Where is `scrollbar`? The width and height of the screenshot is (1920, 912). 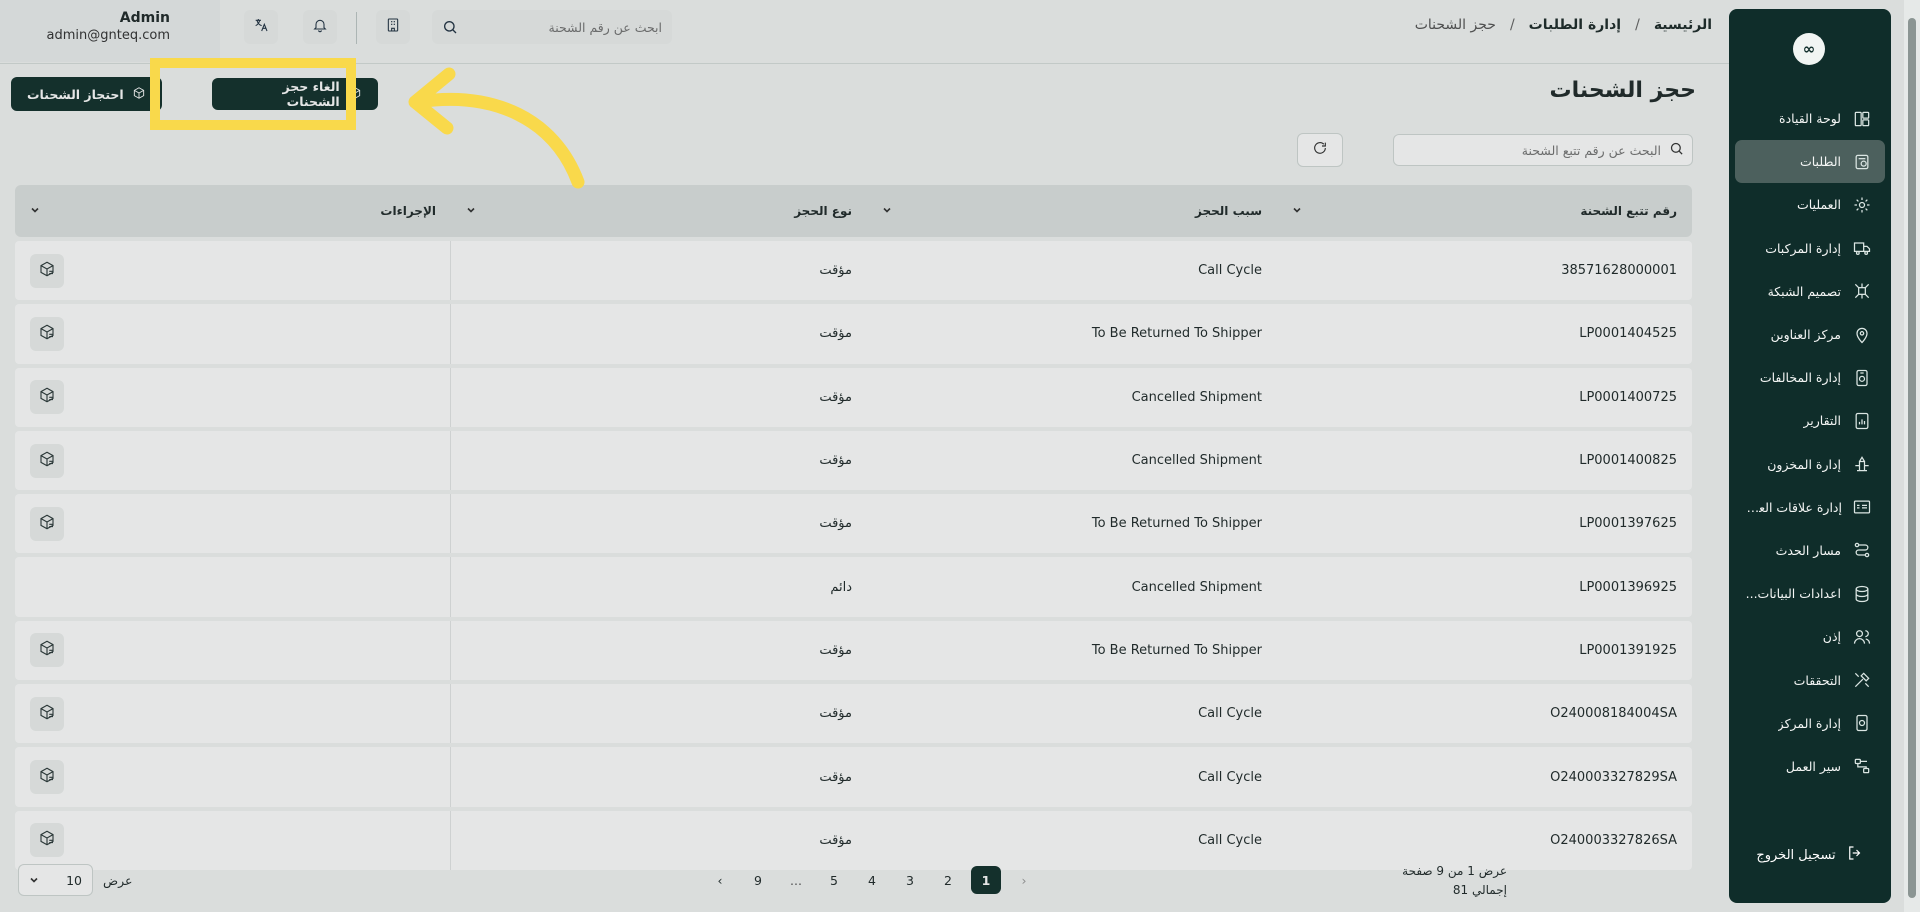 scrollbar is located at coordinates (1912, 456).